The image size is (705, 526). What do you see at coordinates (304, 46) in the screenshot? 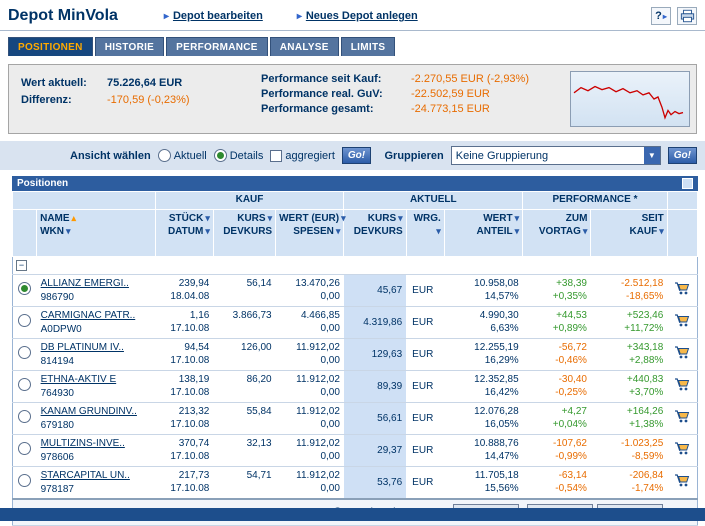
I see `tab: ANALYSE` at bounding box center [304, 46].